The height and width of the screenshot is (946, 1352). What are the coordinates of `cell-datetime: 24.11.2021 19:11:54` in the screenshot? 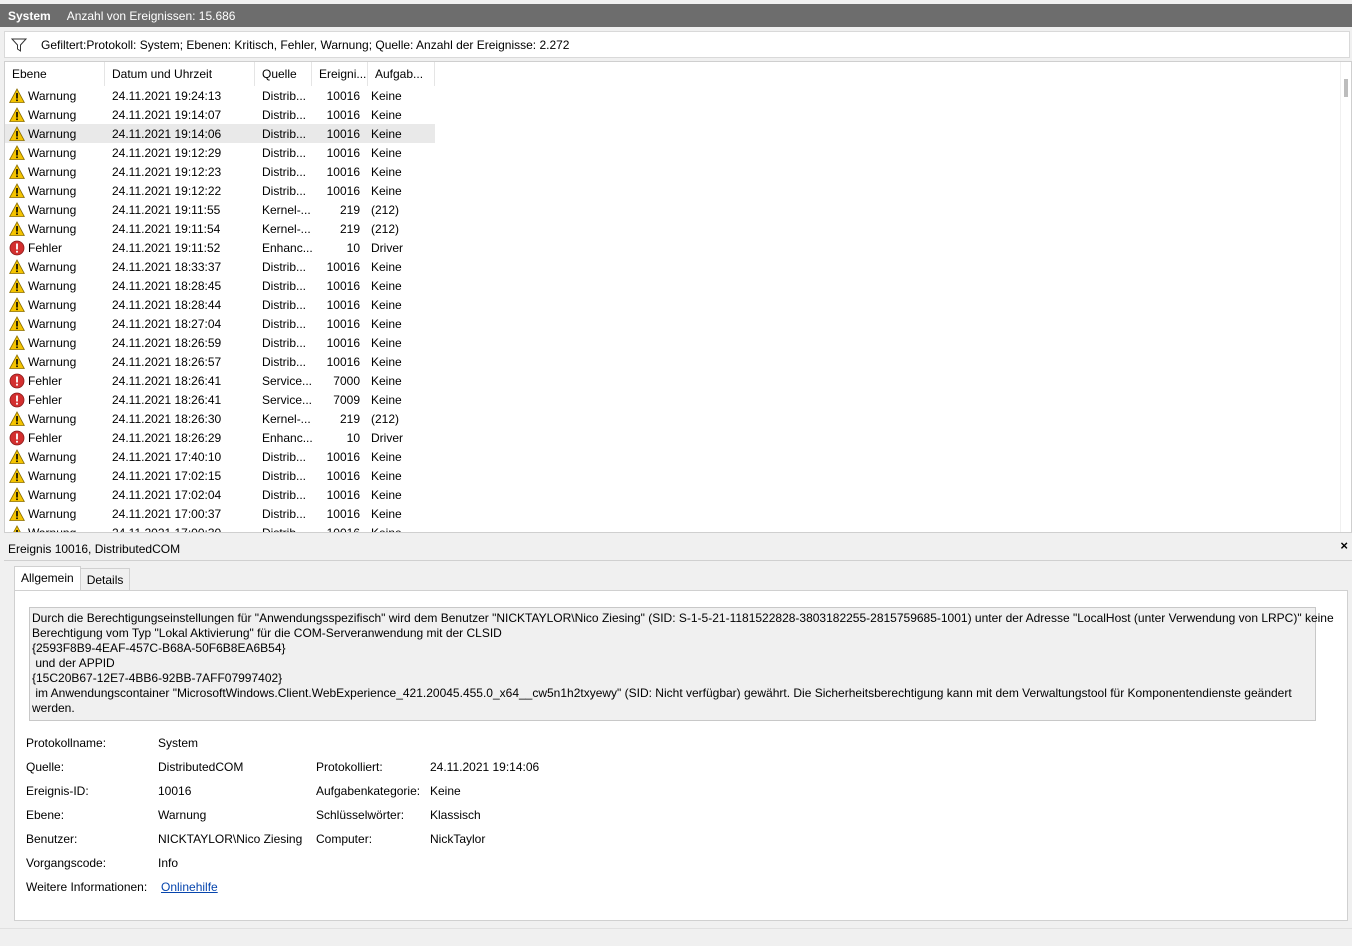 It's located at (166, 228).